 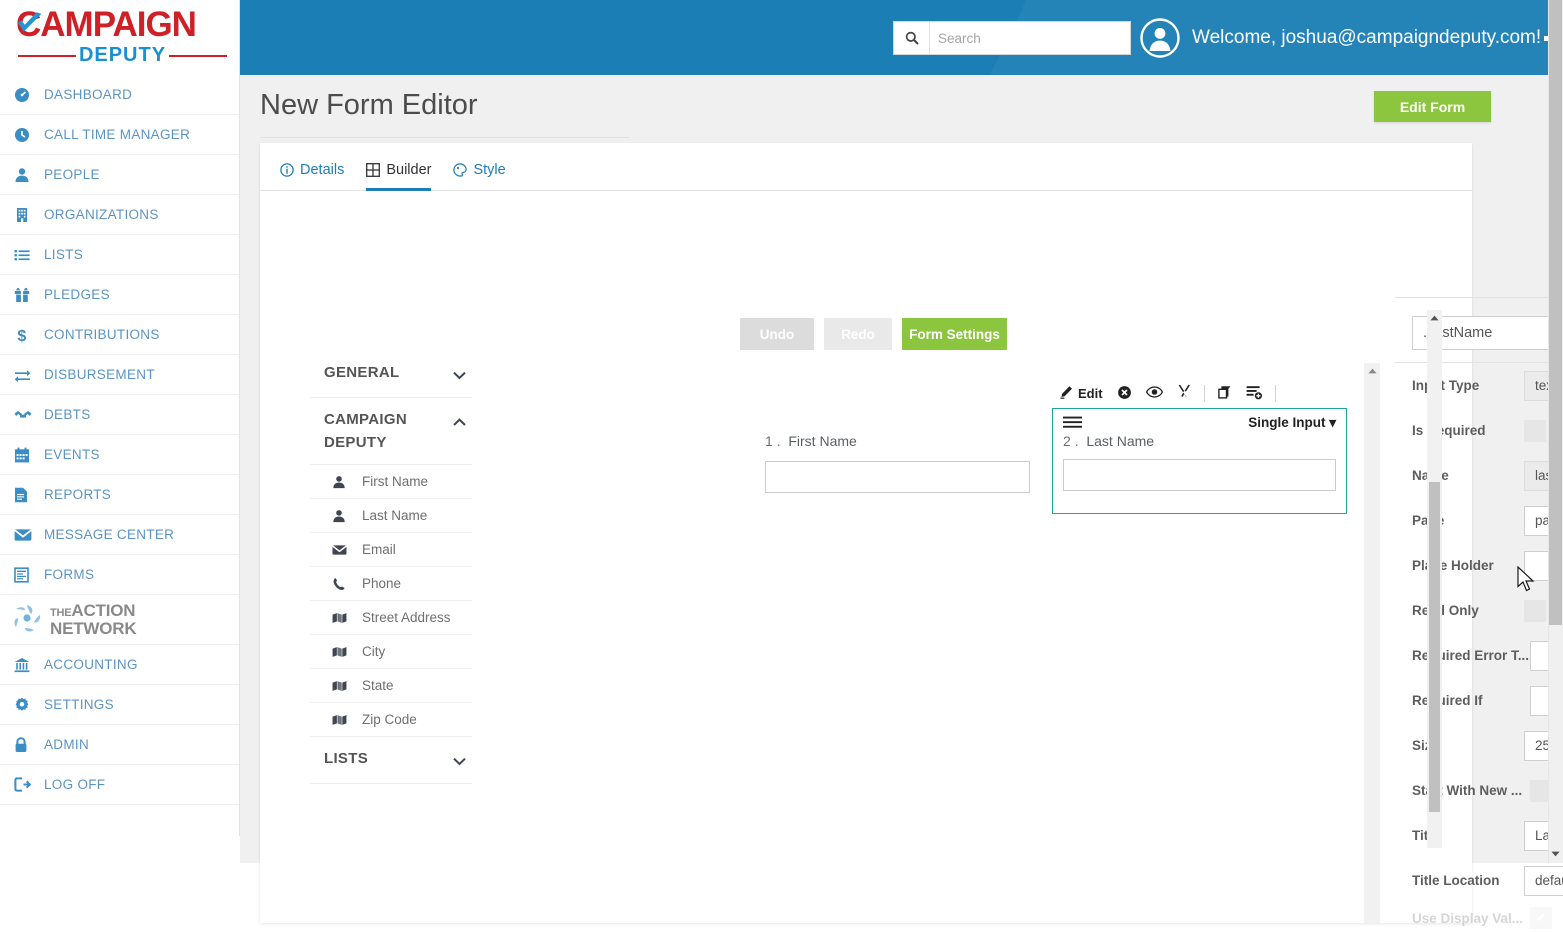 I want to click on form-field-first-name: 1 . First Name, so click(x=897, y=463).